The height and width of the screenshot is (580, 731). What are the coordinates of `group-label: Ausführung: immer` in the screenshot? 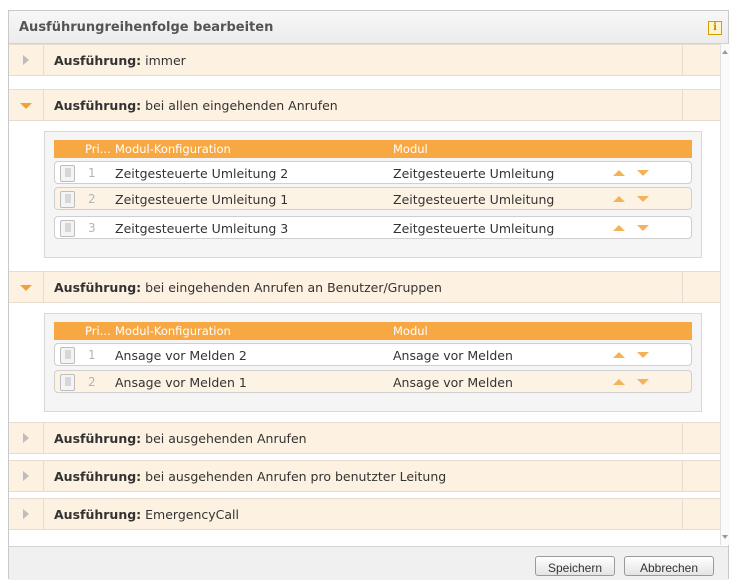 It's located at (120, 60).